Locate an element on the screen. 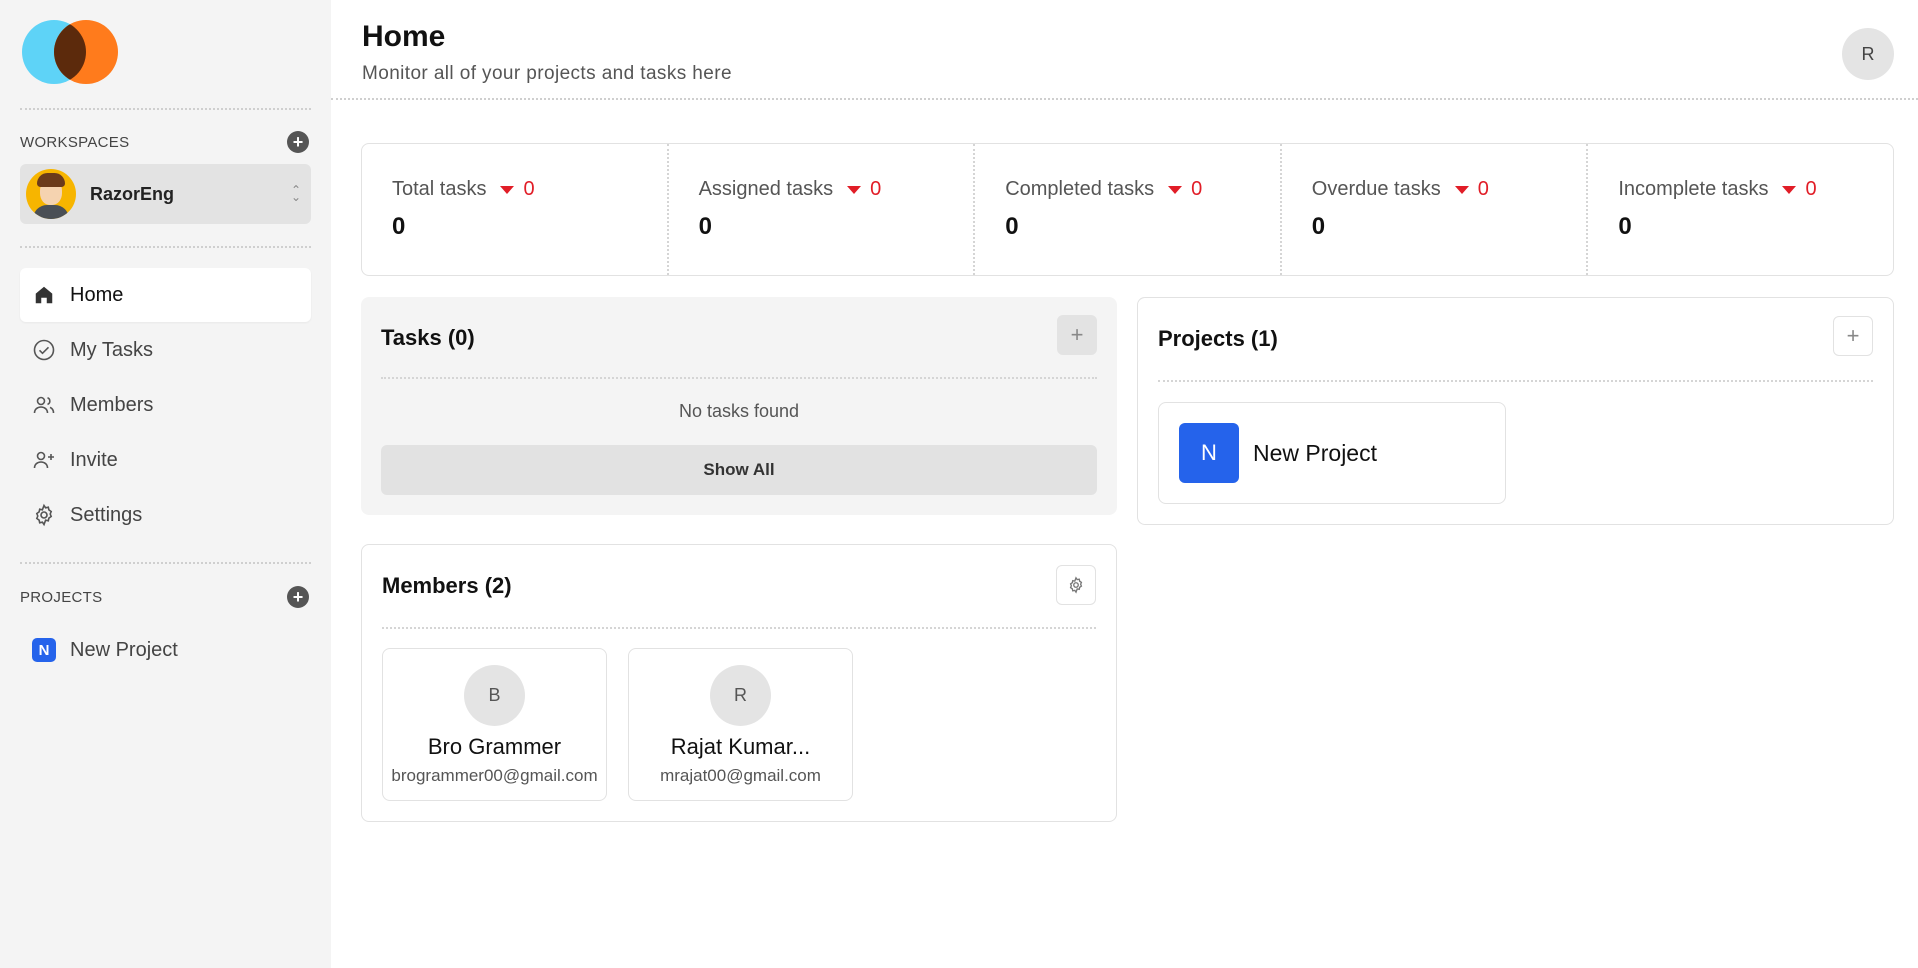 This screenshot has height=968, width=1918. show-all-button: Show All is located at coordinates (739, 470).